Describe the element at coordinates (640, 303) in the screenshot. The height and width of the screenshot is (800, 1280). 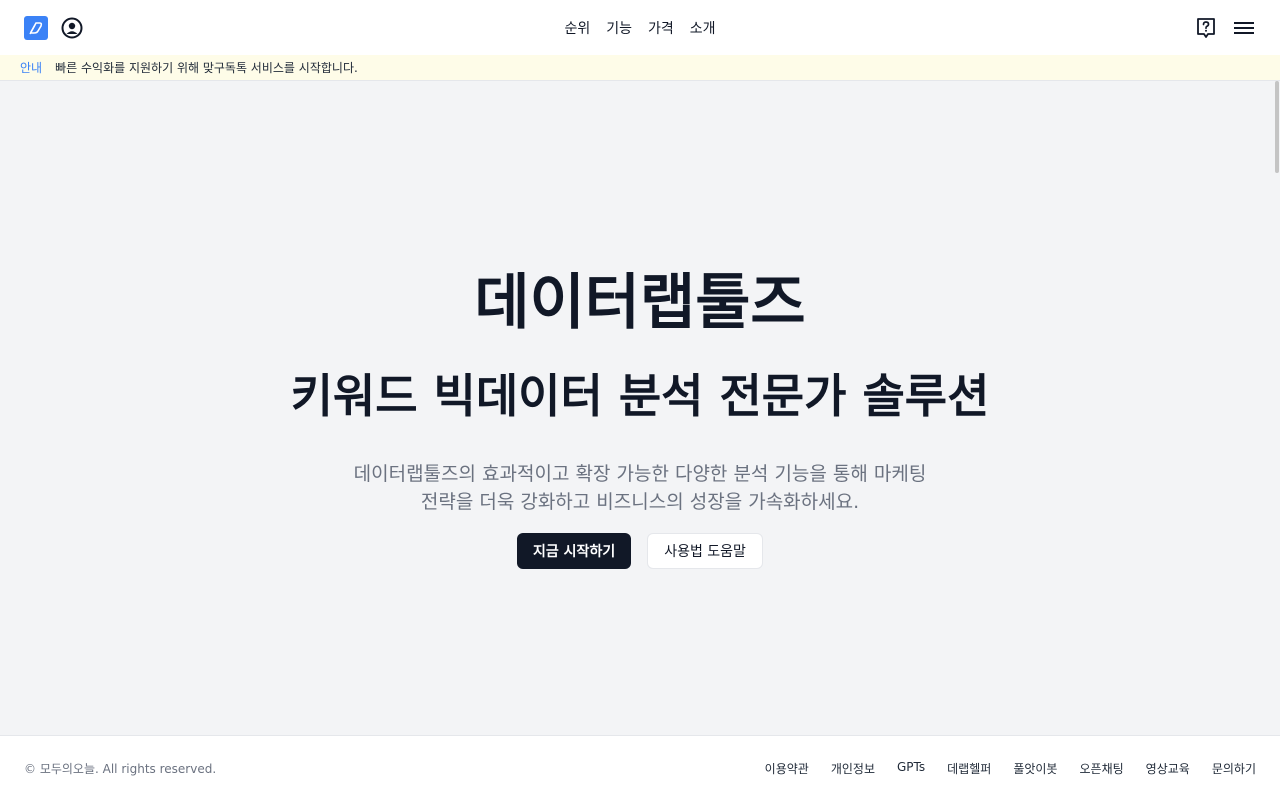
I see `hero-title: 데이터랩툴즈` at that location.